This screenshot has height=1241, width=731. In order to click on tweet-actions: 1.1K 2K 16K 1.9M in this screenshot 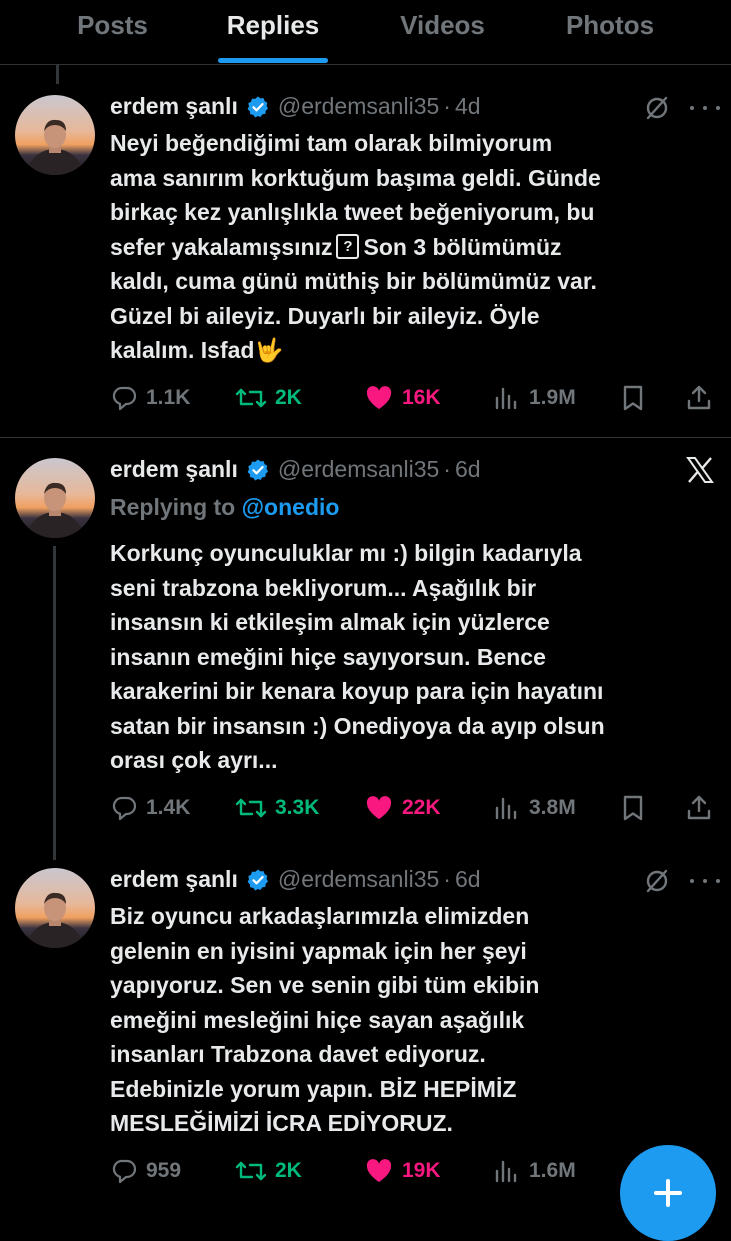, I will do `click(365, 398)`.